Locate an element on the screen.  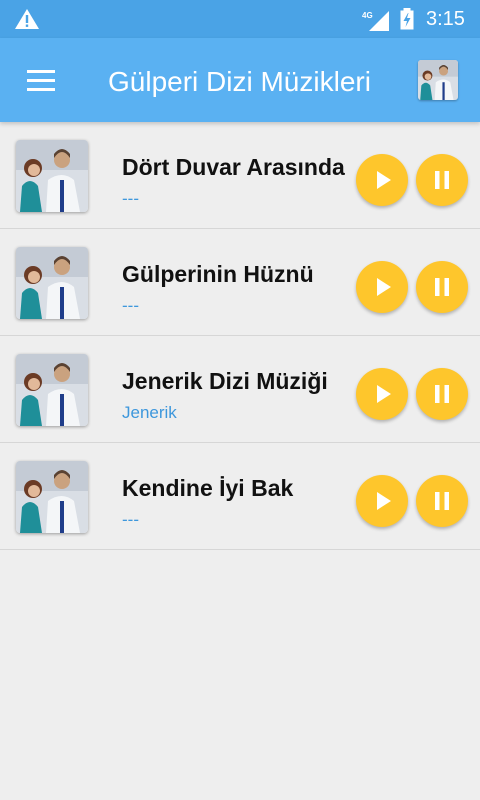
list-item: Gülperinin Hüznü --- is located at coordinates (240, 282).